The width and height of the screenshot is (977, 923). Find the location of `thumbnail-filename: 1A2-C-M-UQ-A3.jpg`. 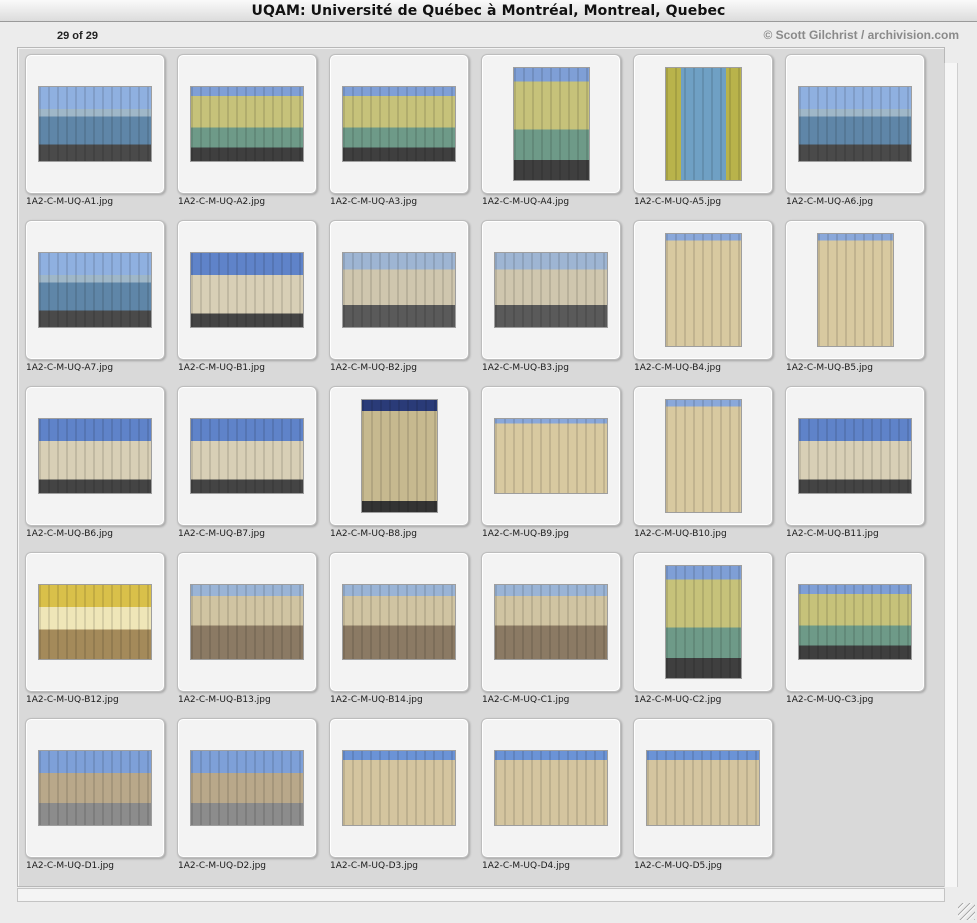

thumbnail-filename: 1A2-C-M-UQ-A3.jpg is located at coordinates (374, 202).